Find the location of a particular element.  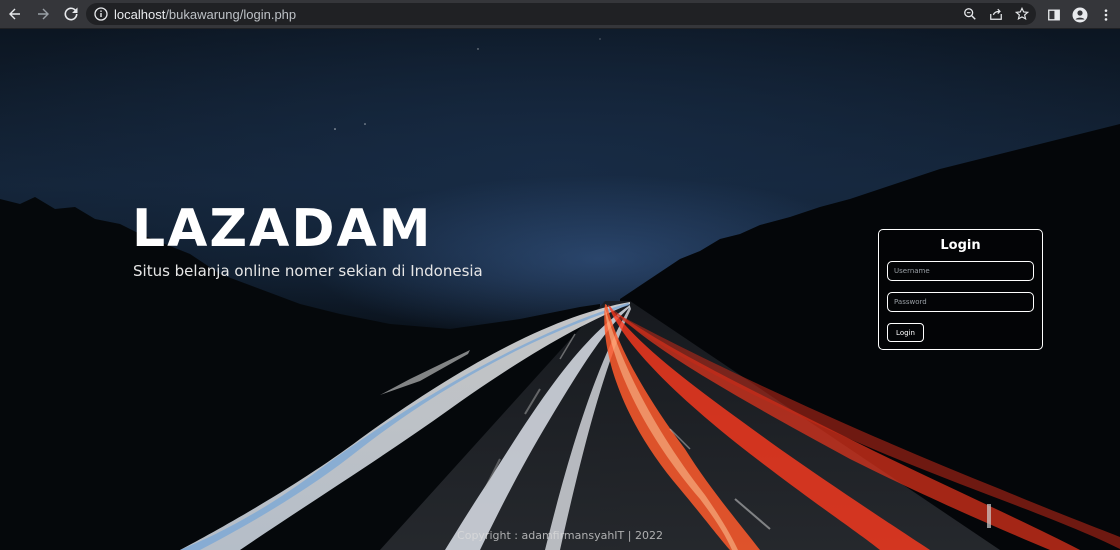

login-title: Login is located at coordinates (960, 245).